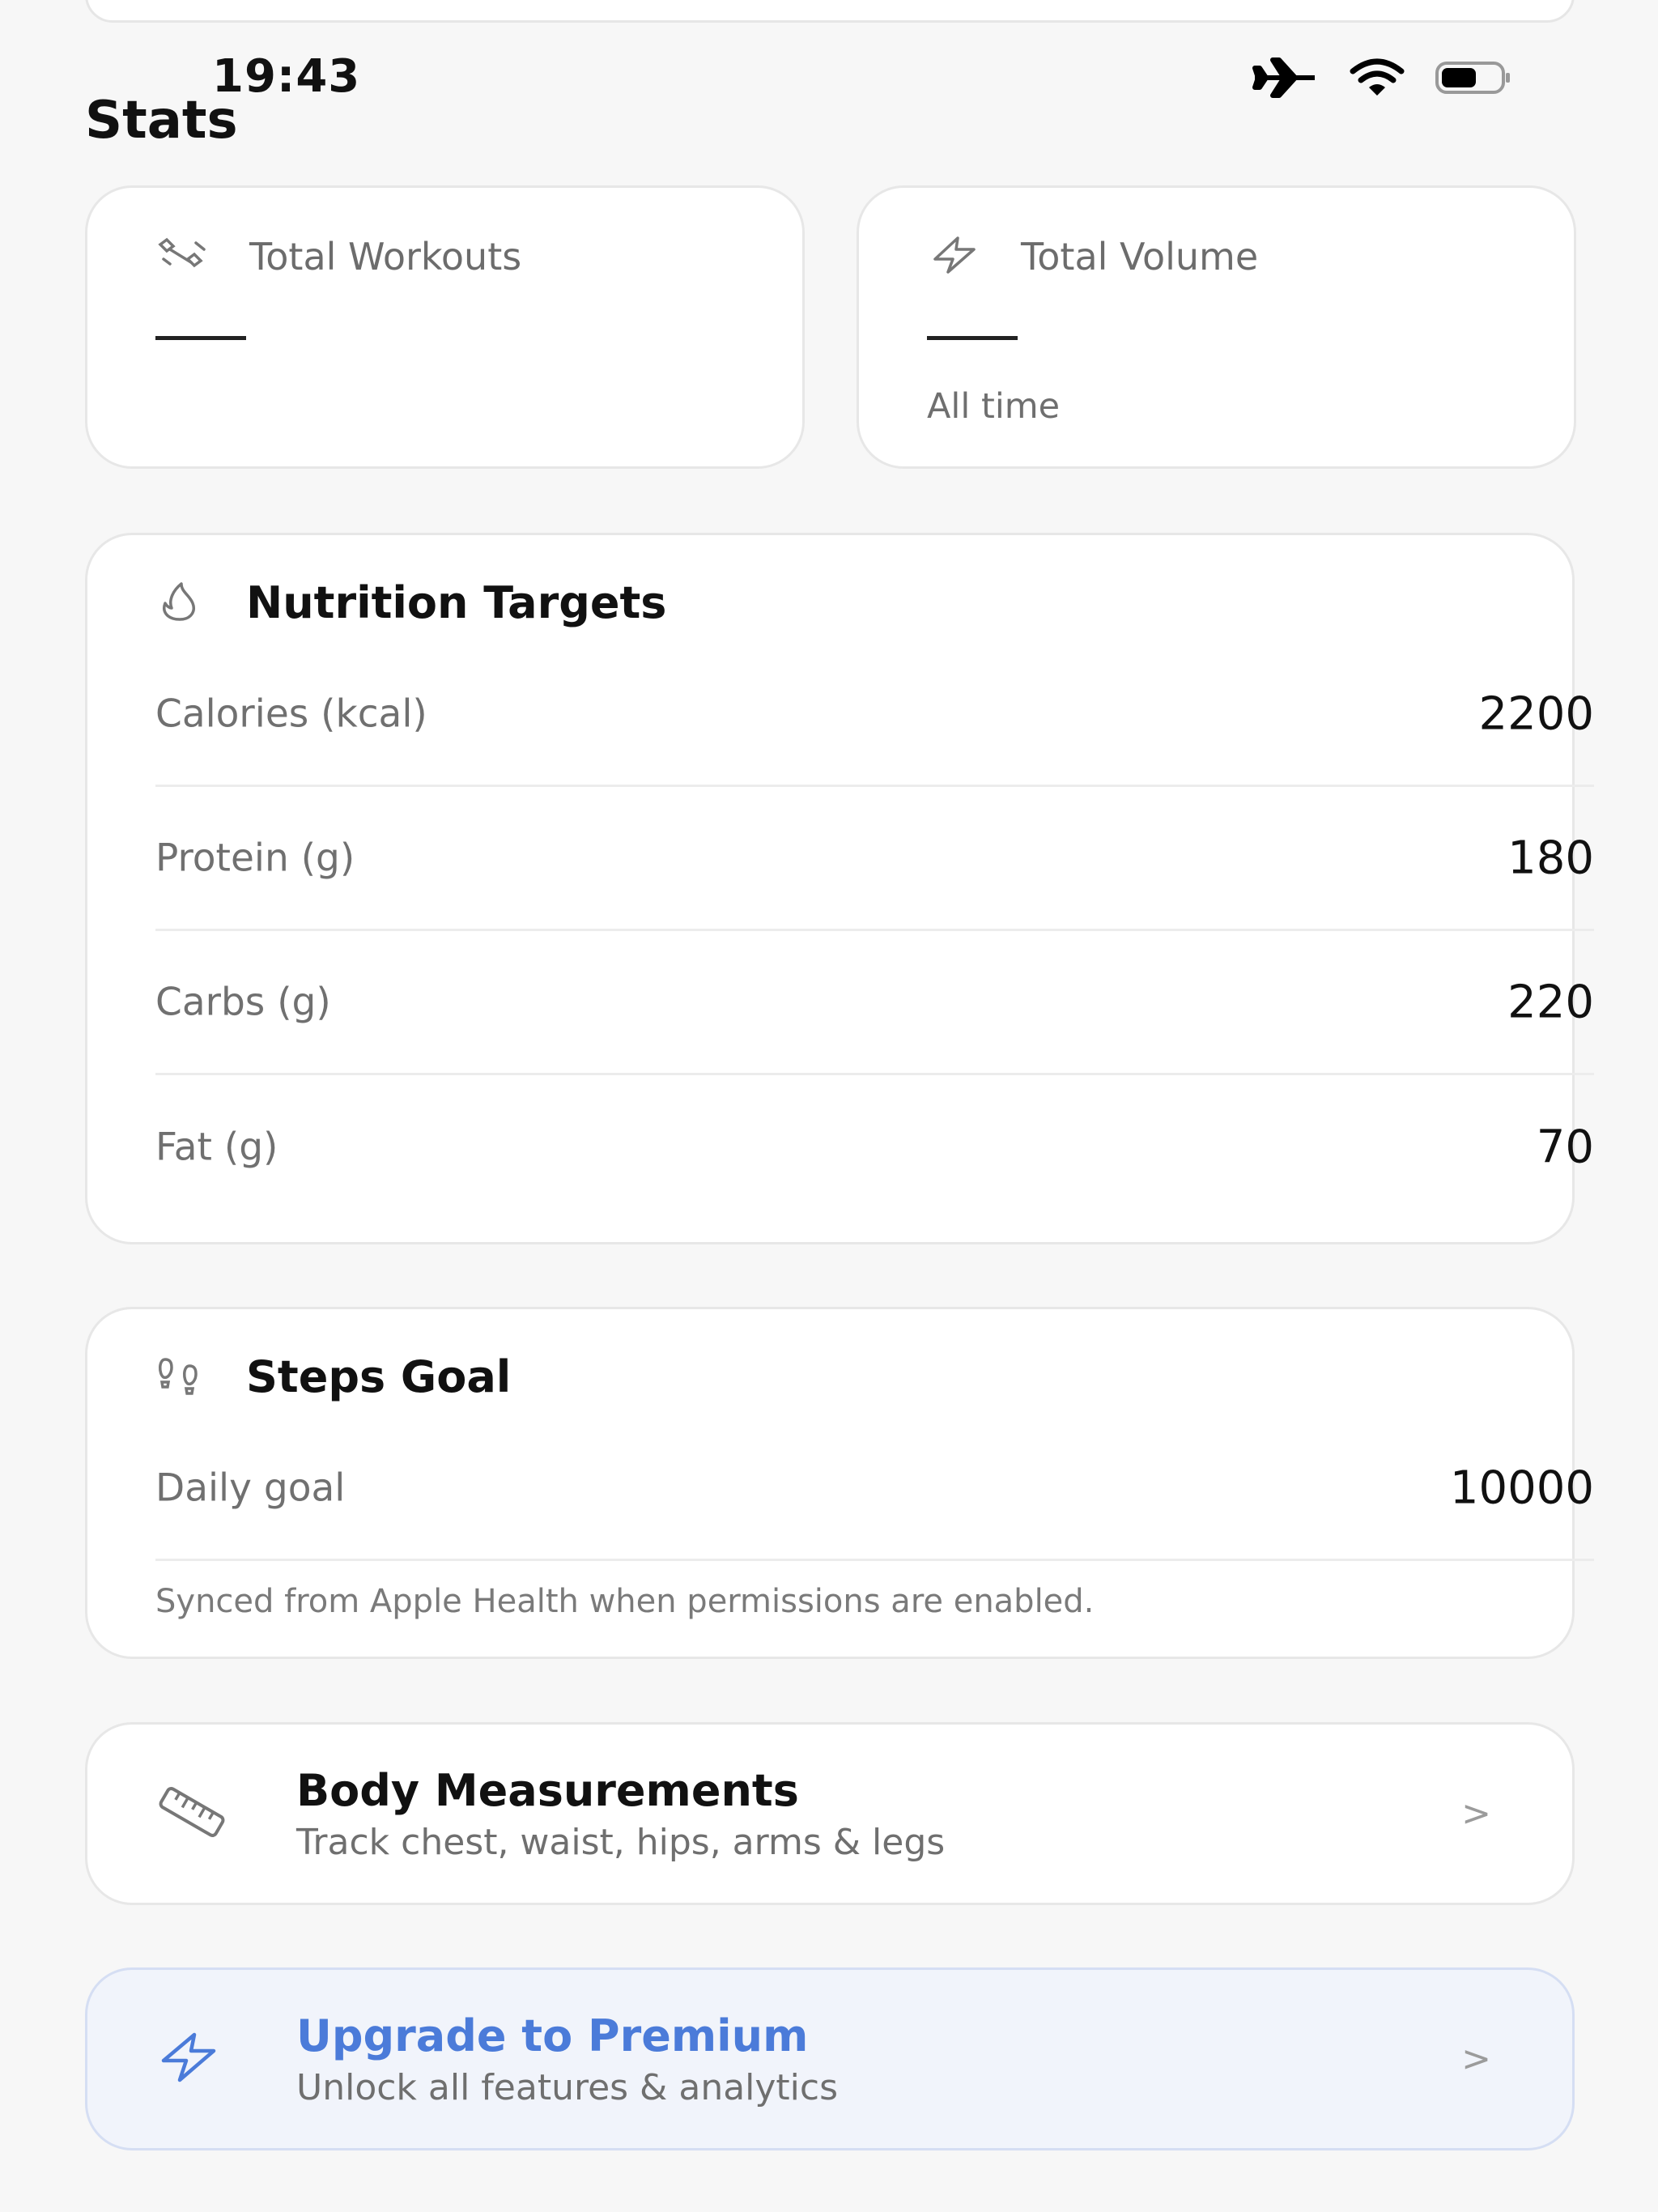 The height and width of the screenshot is (2212, 1658). Describe the element at coordinates (161, 121) in the screenshot. I see `page-title: Stats` at that location.